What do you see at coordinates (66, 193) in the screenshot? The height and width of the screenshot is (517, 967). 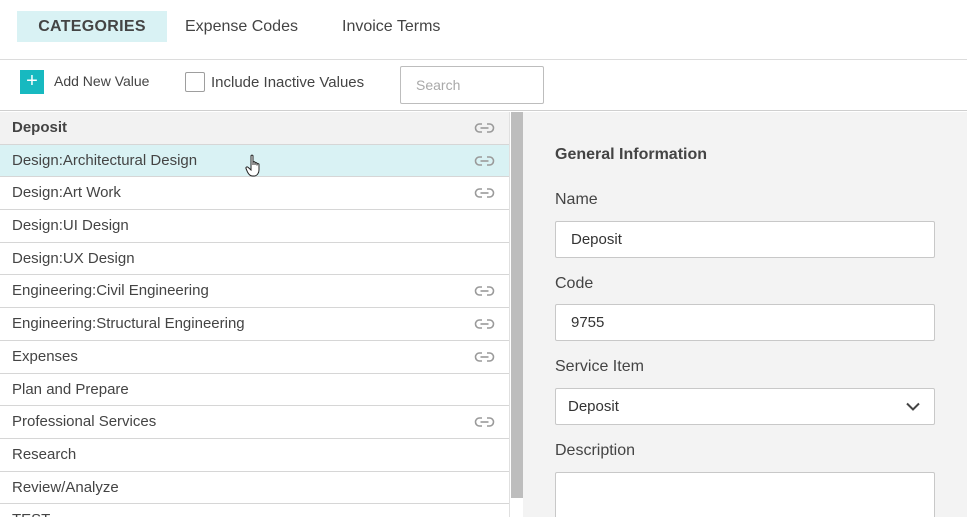 I see `list-item-label: Design:Art Work` at bounding box center [66, 193].